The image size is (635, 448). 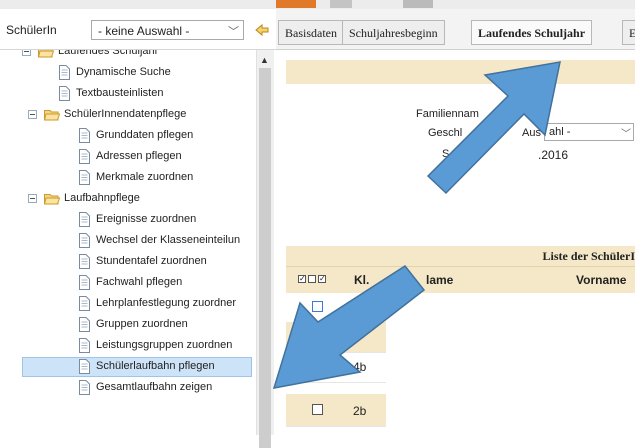 What do you see at coordinates (265, 258) in the screenshot?
I see `scrollbar-thumb` at bounding box center [265, 258].